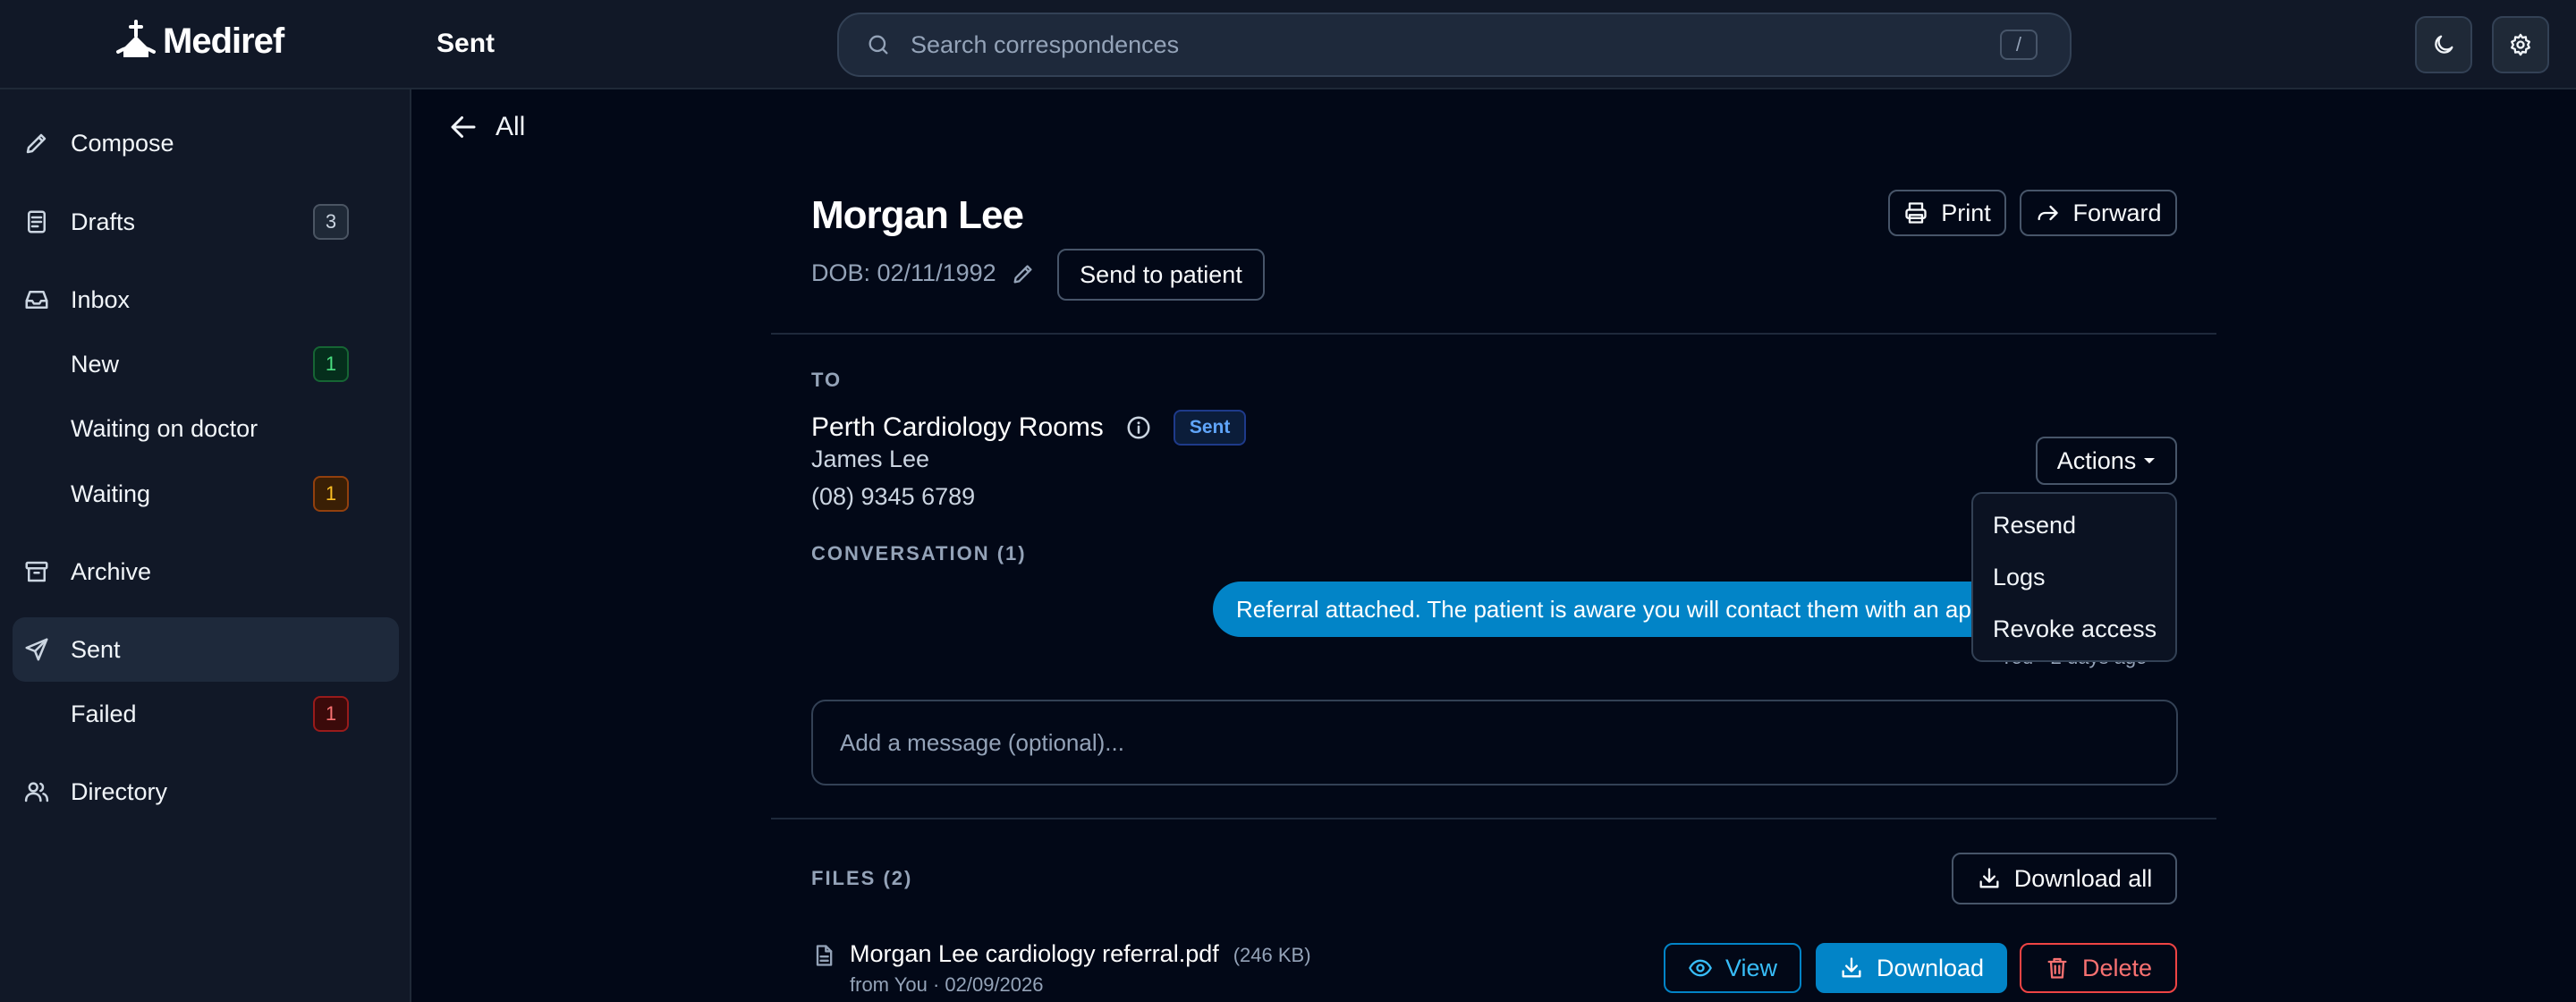  What do you see at coordinates (206, 571) in the screenshot?
I see `sidebar-item-archive: Archive` at bounding box center [206, 571].